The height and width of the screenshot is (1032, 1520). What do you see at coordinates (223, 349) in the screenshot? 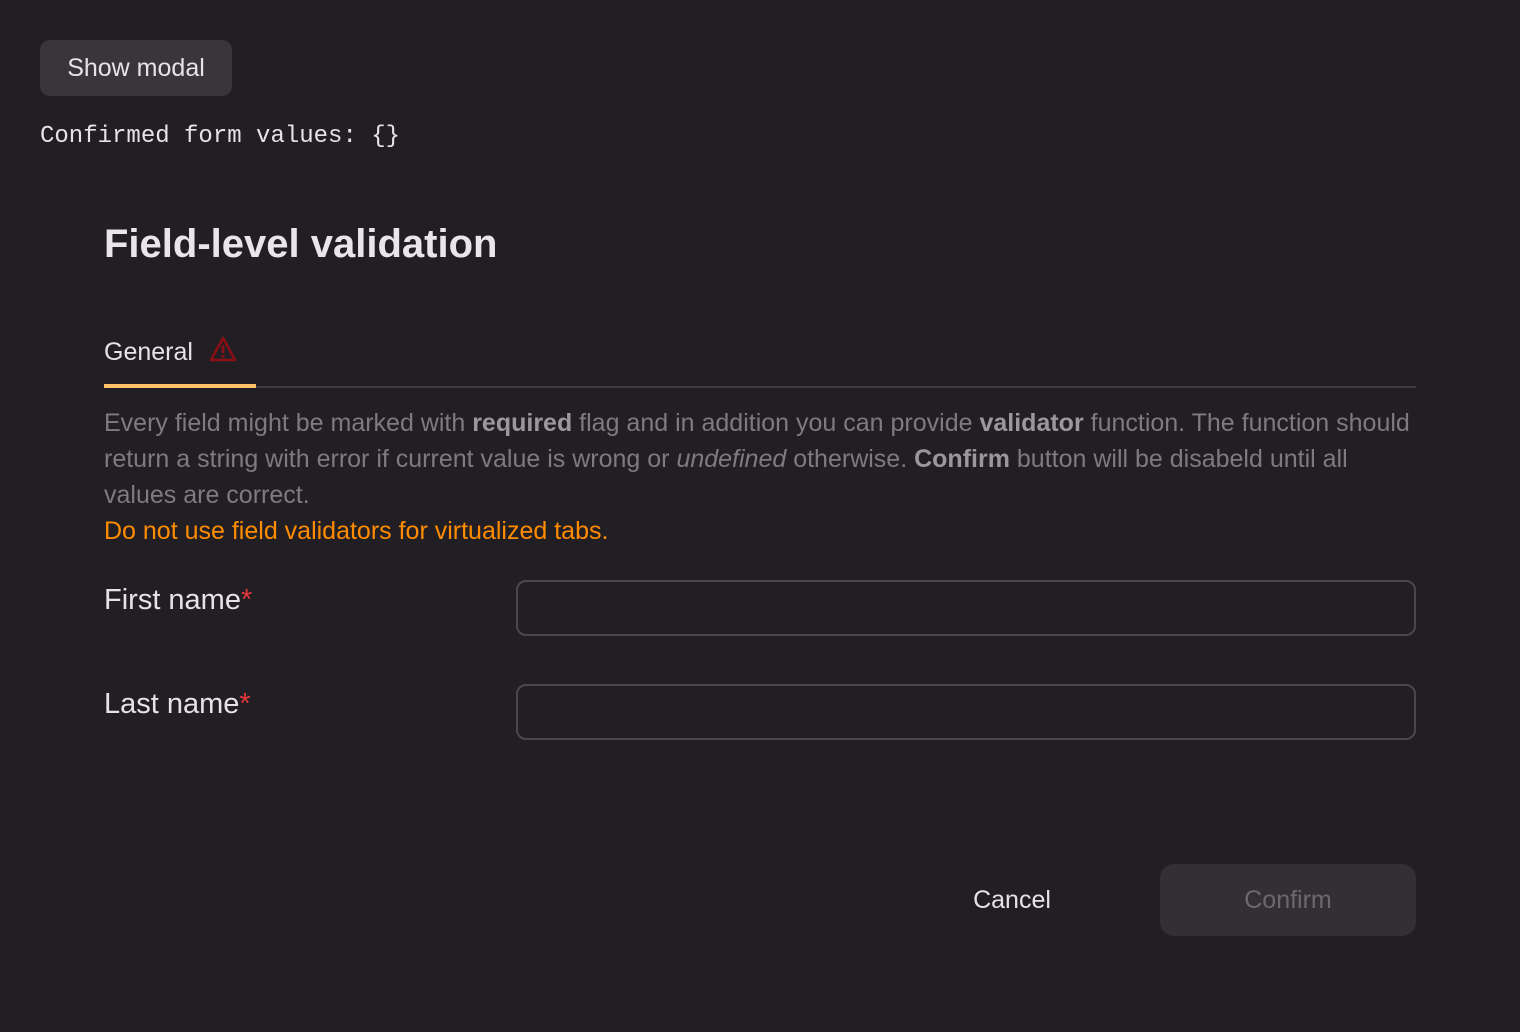
I see `warning-icon` at bounding box center [223, 349].